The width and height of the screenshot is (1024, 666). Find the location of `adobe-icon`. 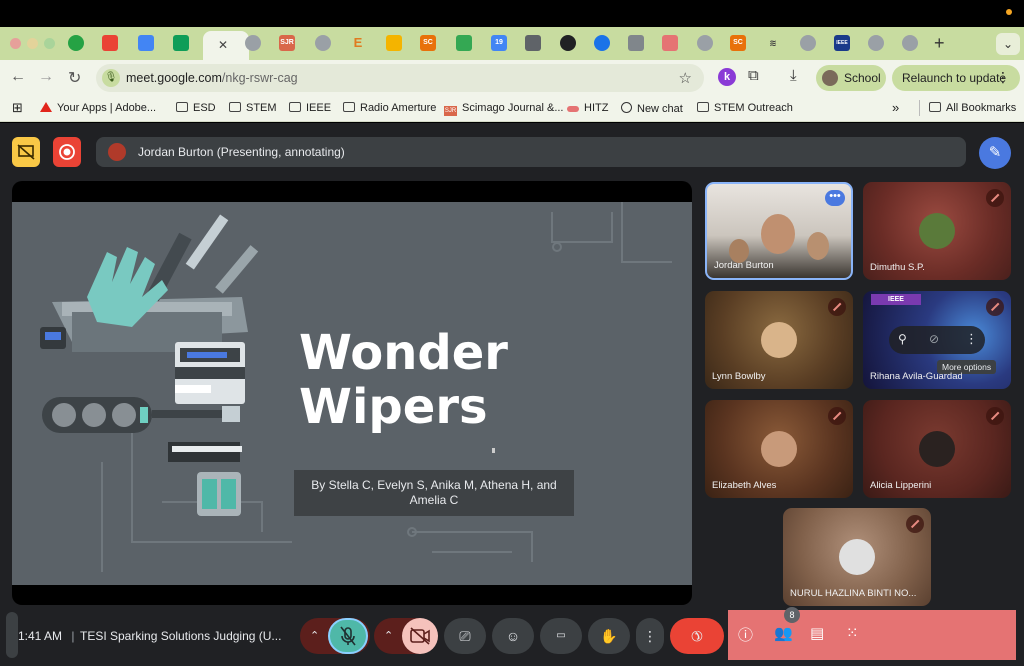

adobe-icon is located at coordinates (46, 107).